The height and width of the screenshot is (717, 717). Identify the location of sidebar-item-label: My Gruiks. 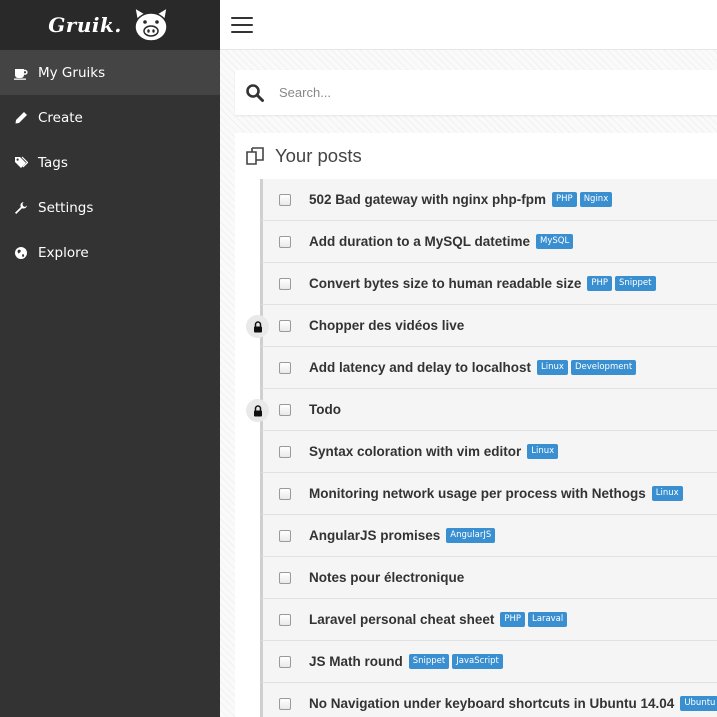
(72, 72).